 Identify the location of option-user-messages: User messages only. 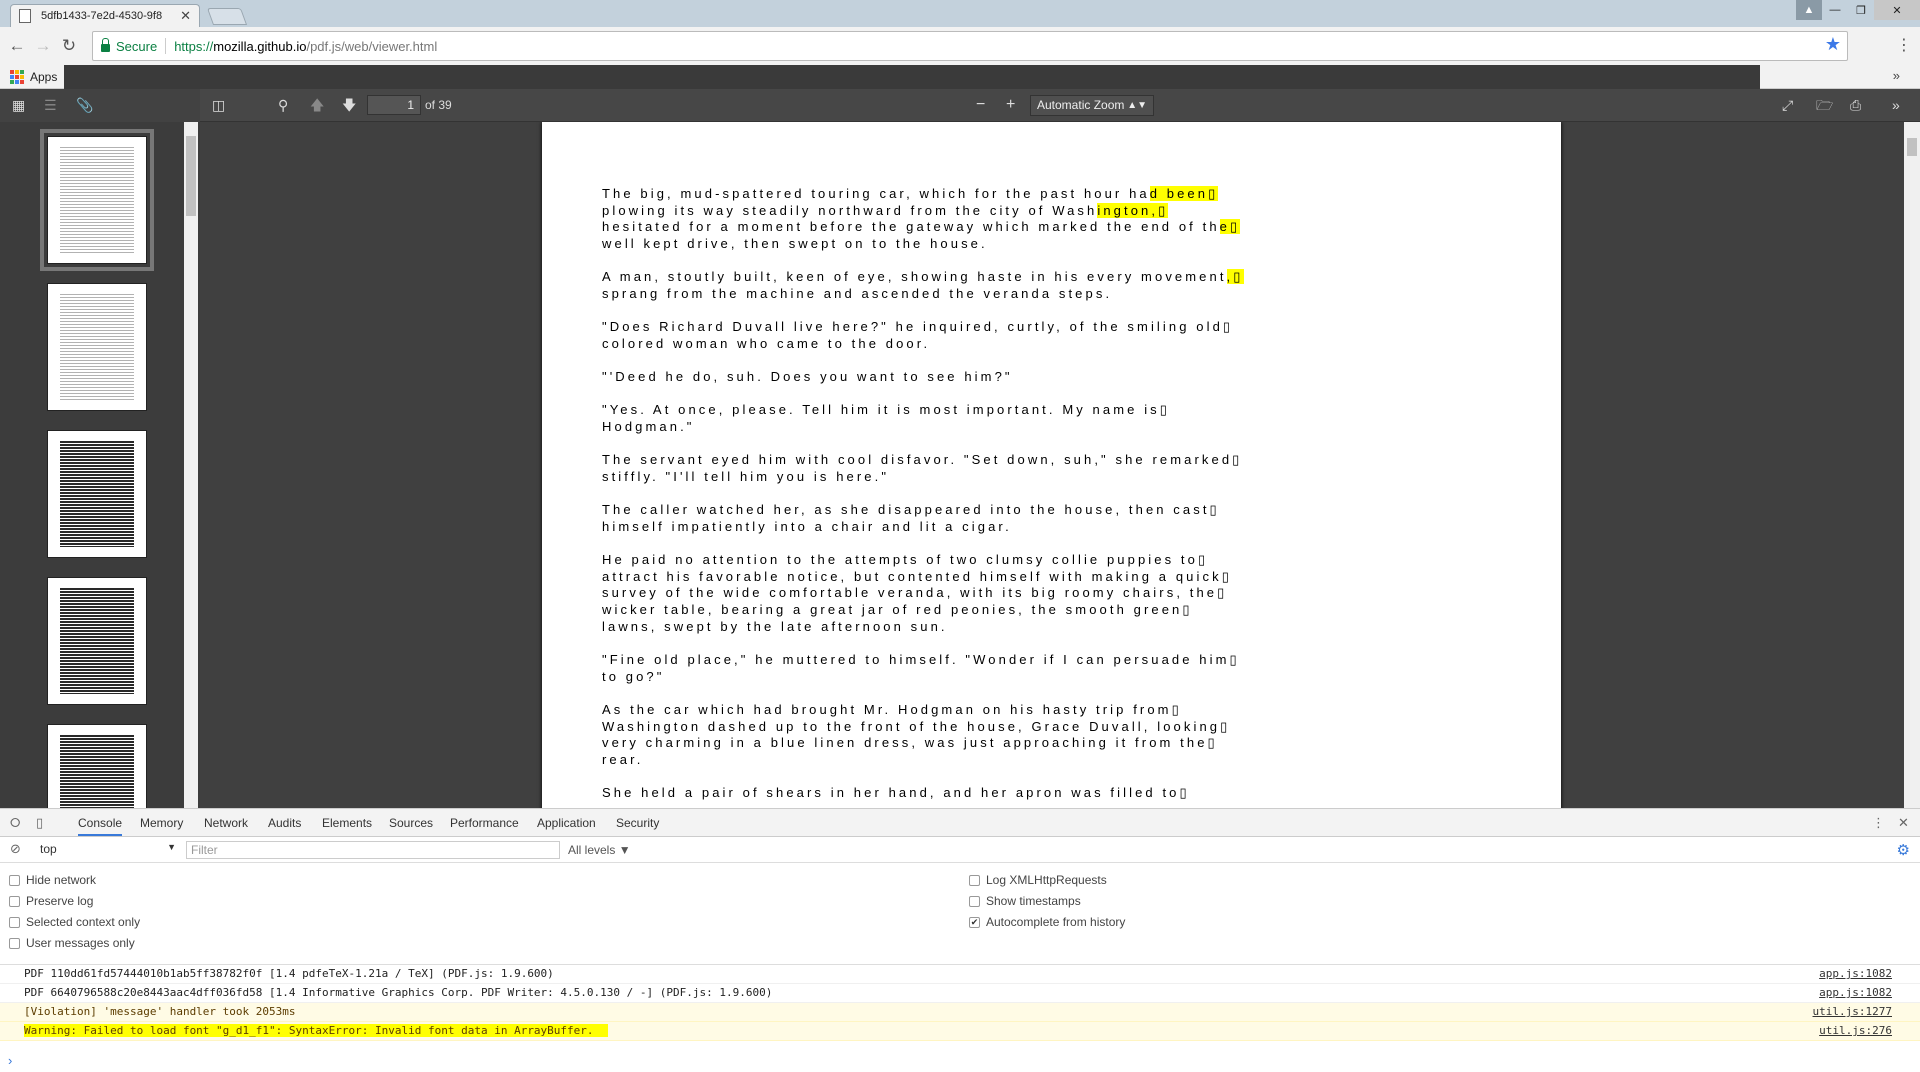
(72, 943).